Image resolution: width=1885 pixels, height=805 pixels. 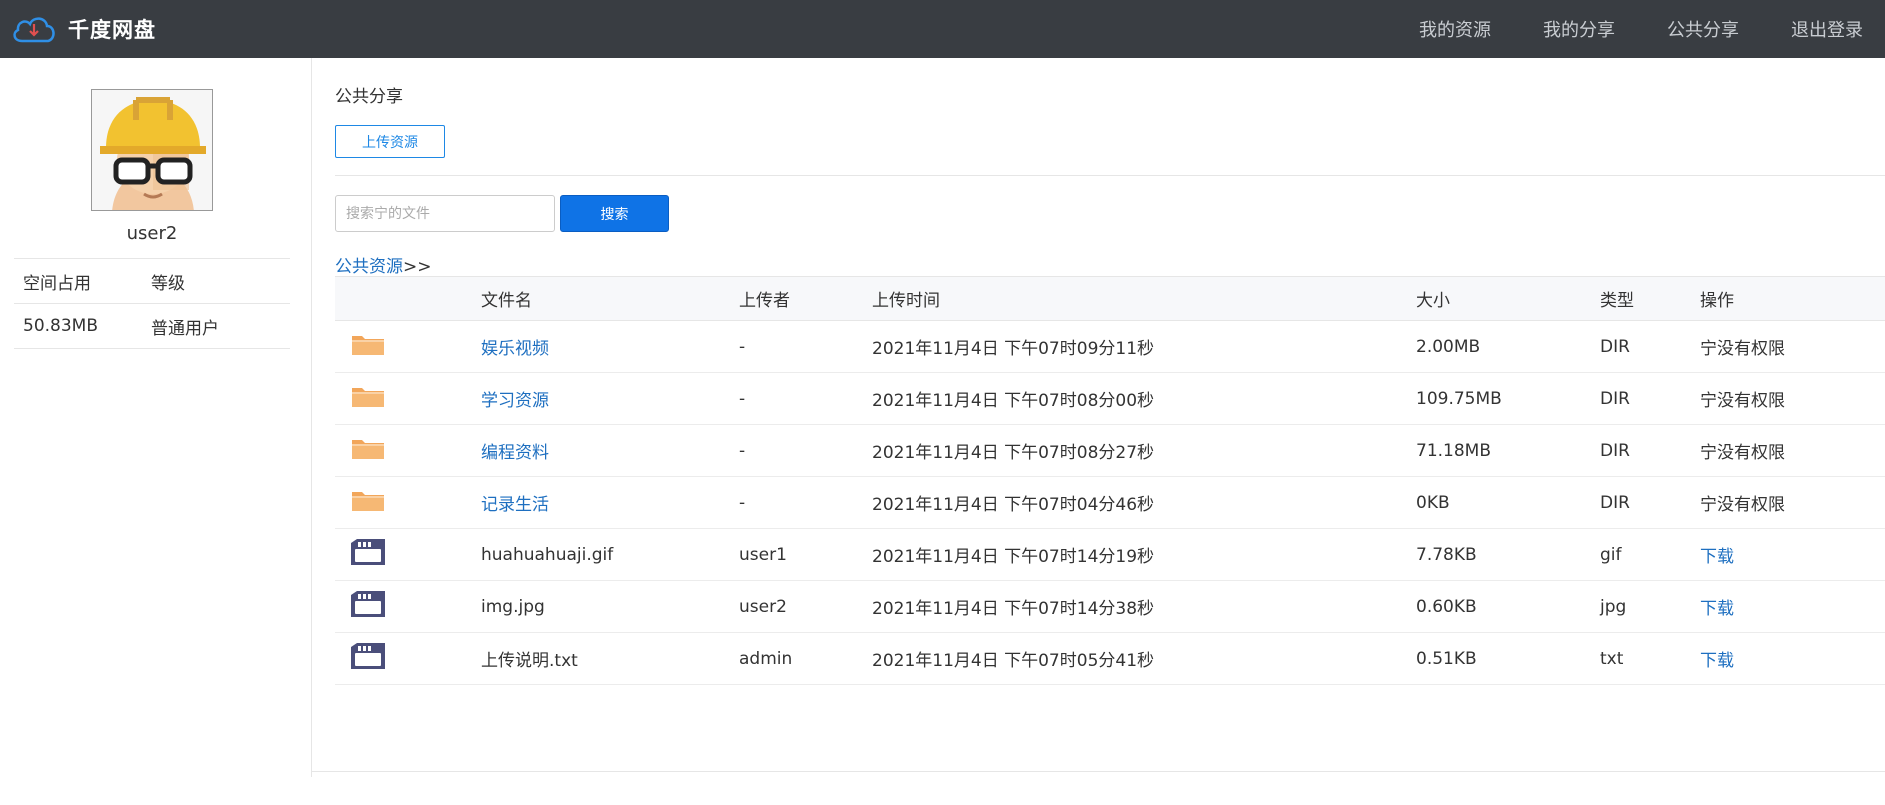 What do you see at coordinates (1110, 298) in the screenshot?
I see `table-header: 文件名 上传者 上传时间 大小 类型 操作` at bounding box center [1110, 298].